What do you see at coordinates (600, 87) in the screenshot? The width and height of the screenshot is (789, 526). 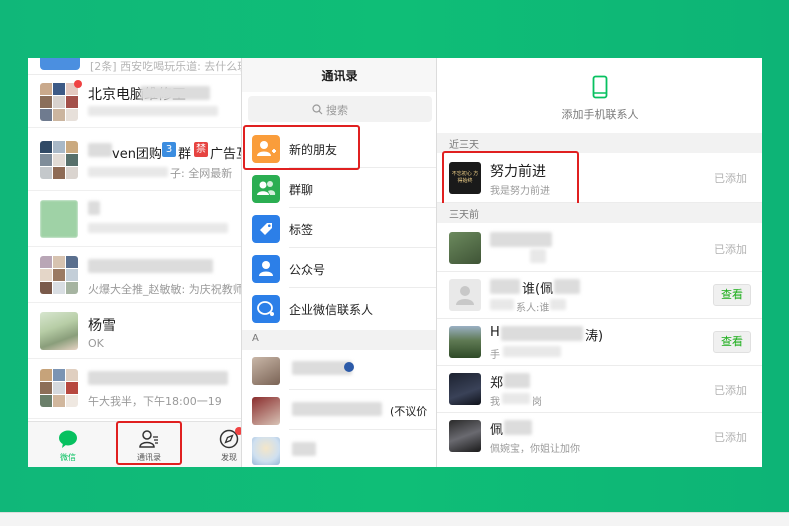 I see `phone-icon` at bounding box center [600, 87].